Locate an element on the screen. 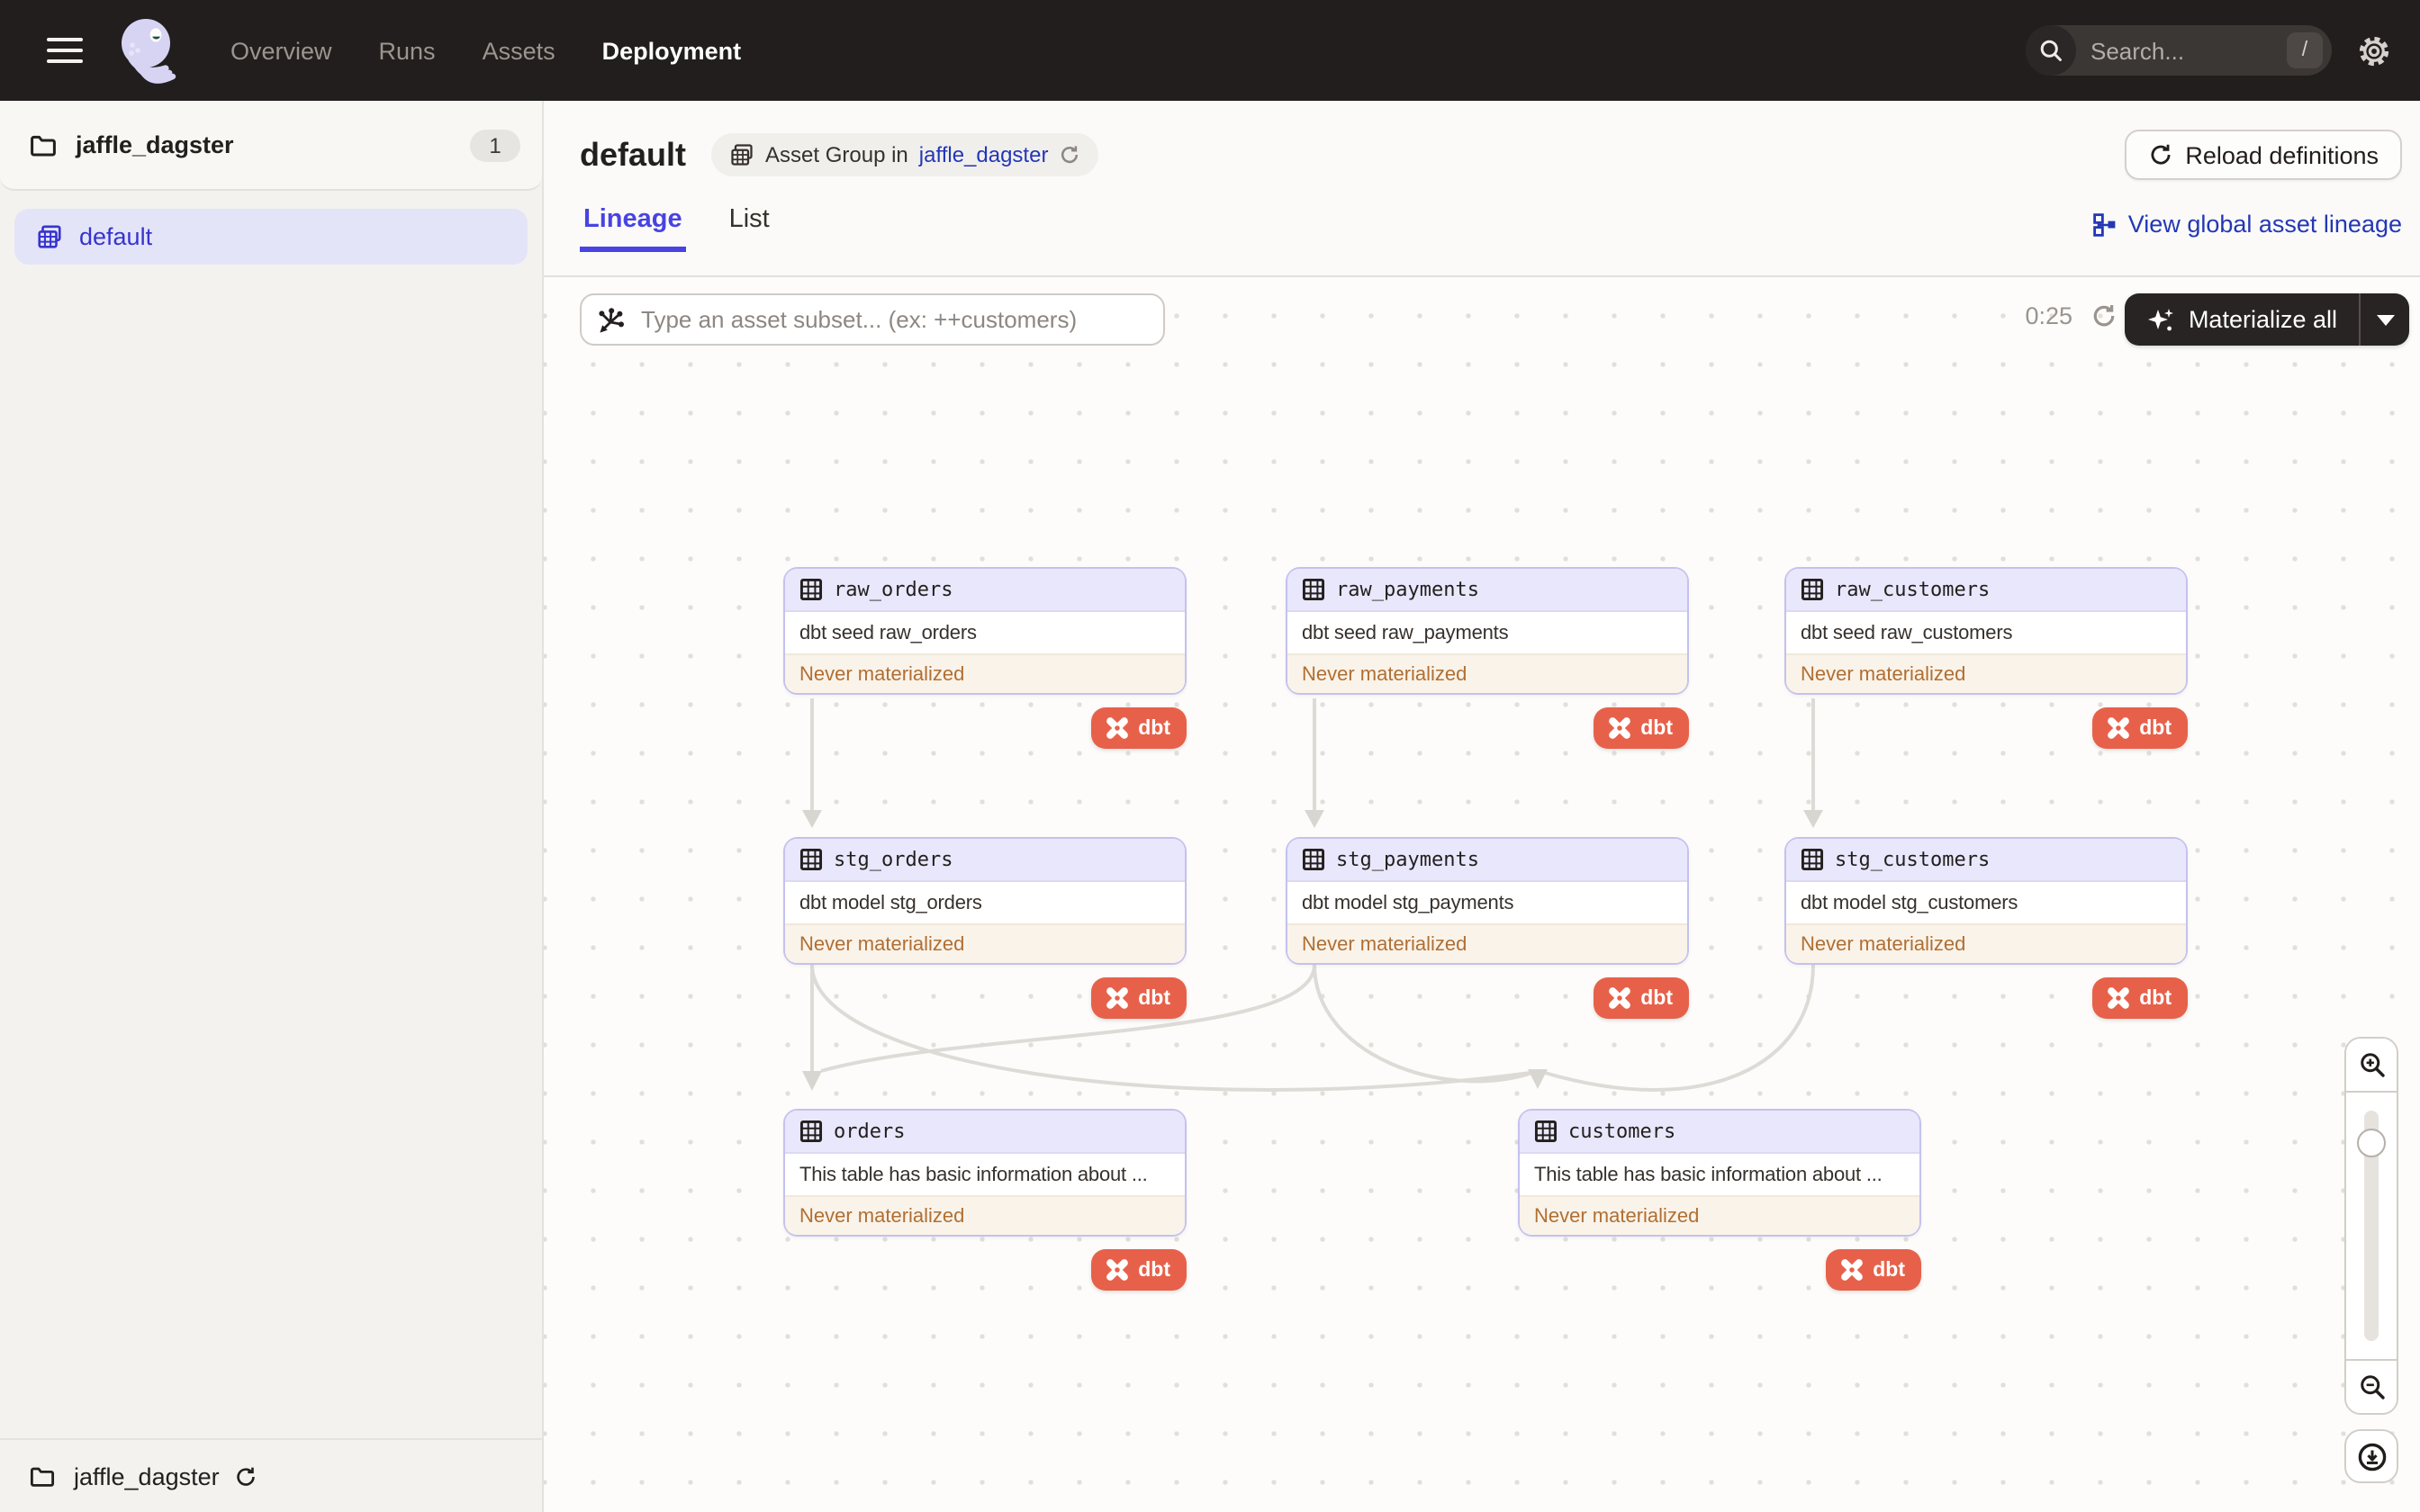  zoom-controls is located at coordinates (2371, 1260).